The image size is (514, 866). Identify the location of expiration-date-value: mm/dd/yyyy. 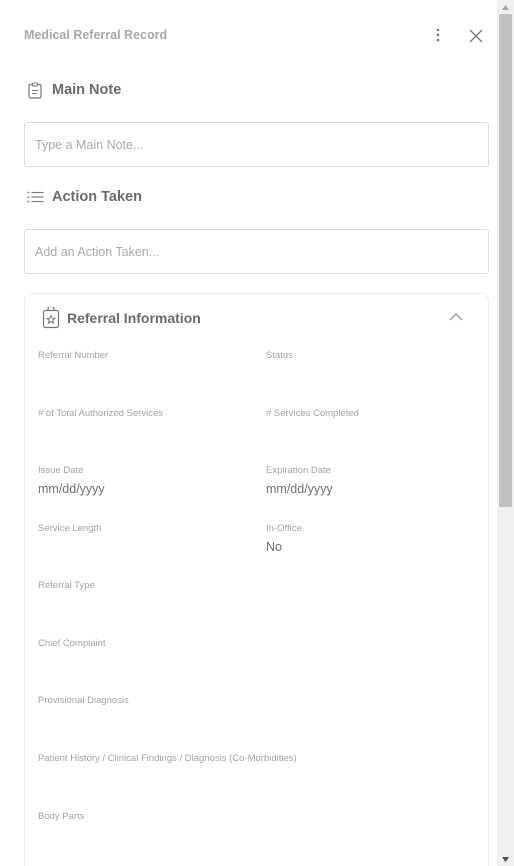
(299, 489).